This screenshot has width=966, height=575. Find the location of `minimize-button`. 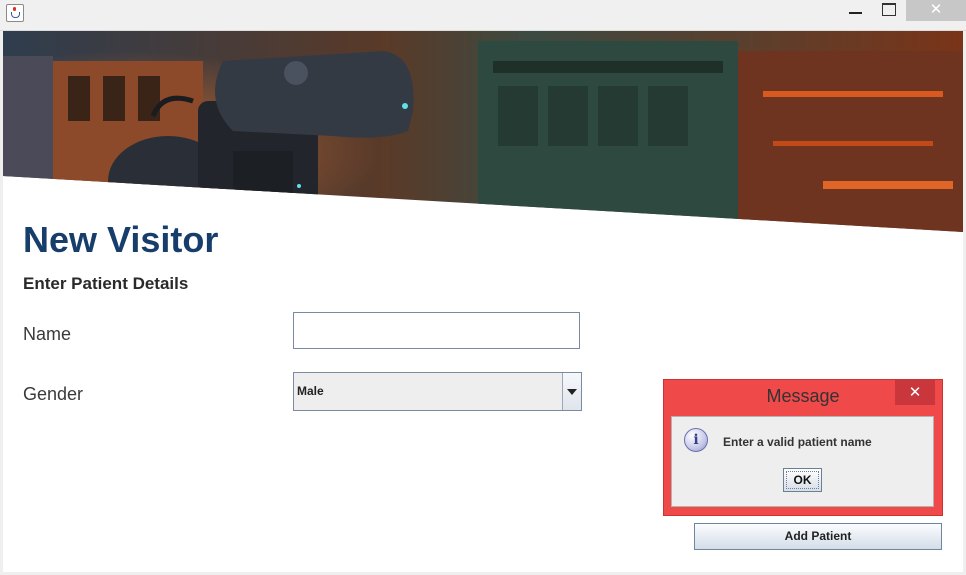

minimize-button is located at coordinates (855, 10).